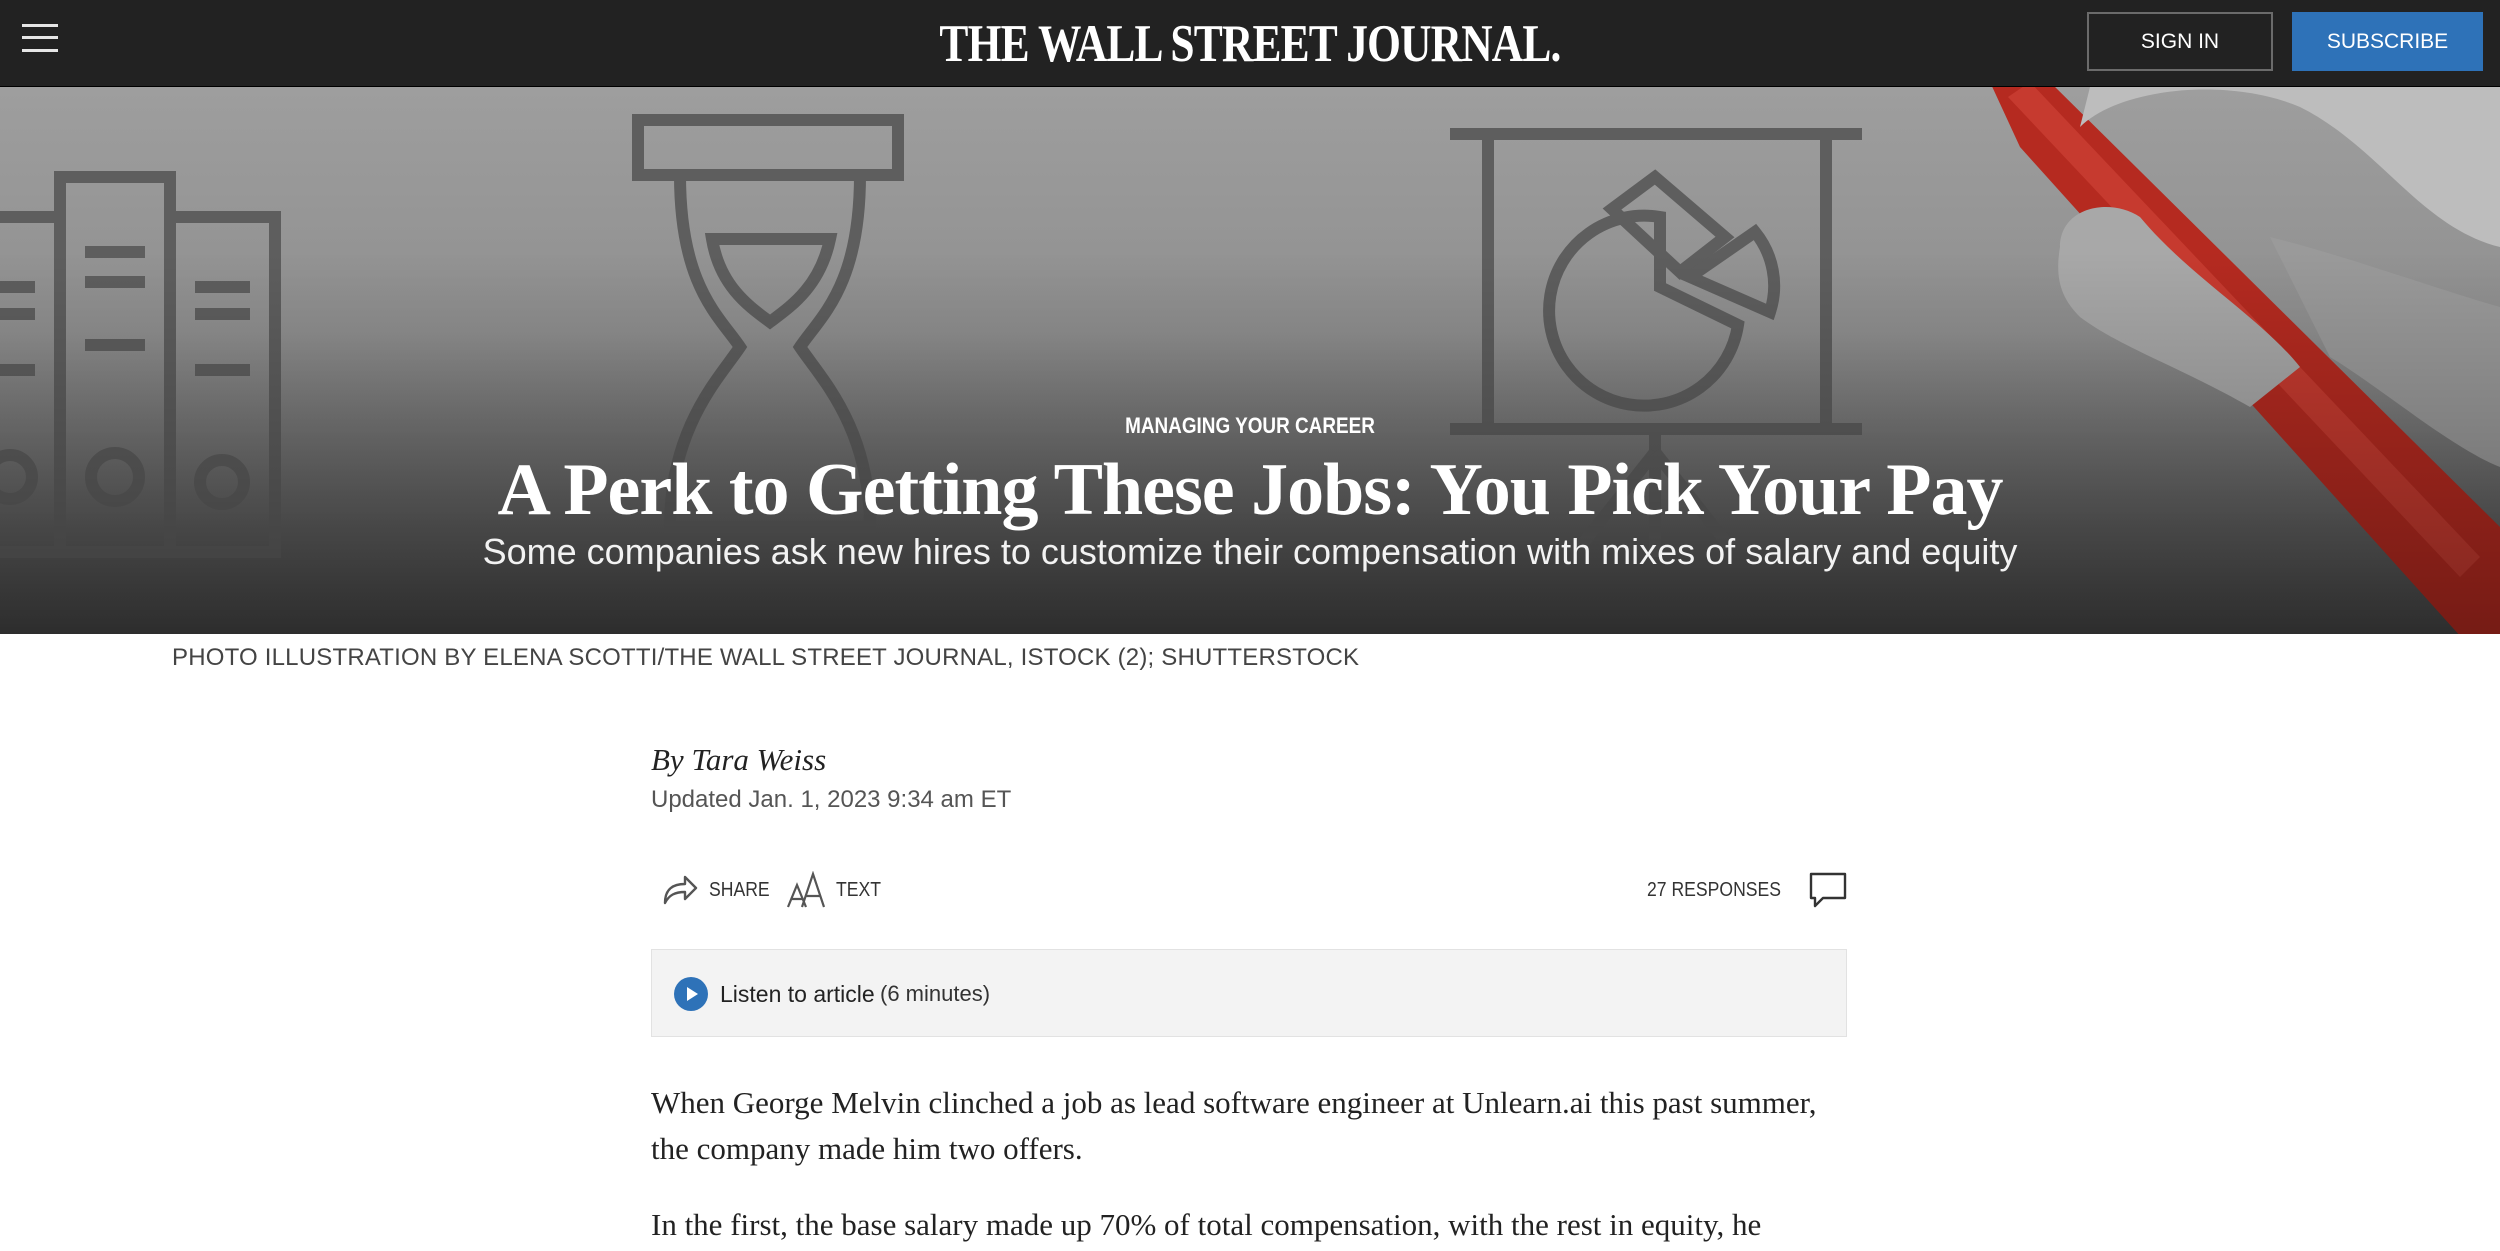  Describe the element at coordinates (858, 889) in the screenshot. I see `text-label: TEXT` at that location.